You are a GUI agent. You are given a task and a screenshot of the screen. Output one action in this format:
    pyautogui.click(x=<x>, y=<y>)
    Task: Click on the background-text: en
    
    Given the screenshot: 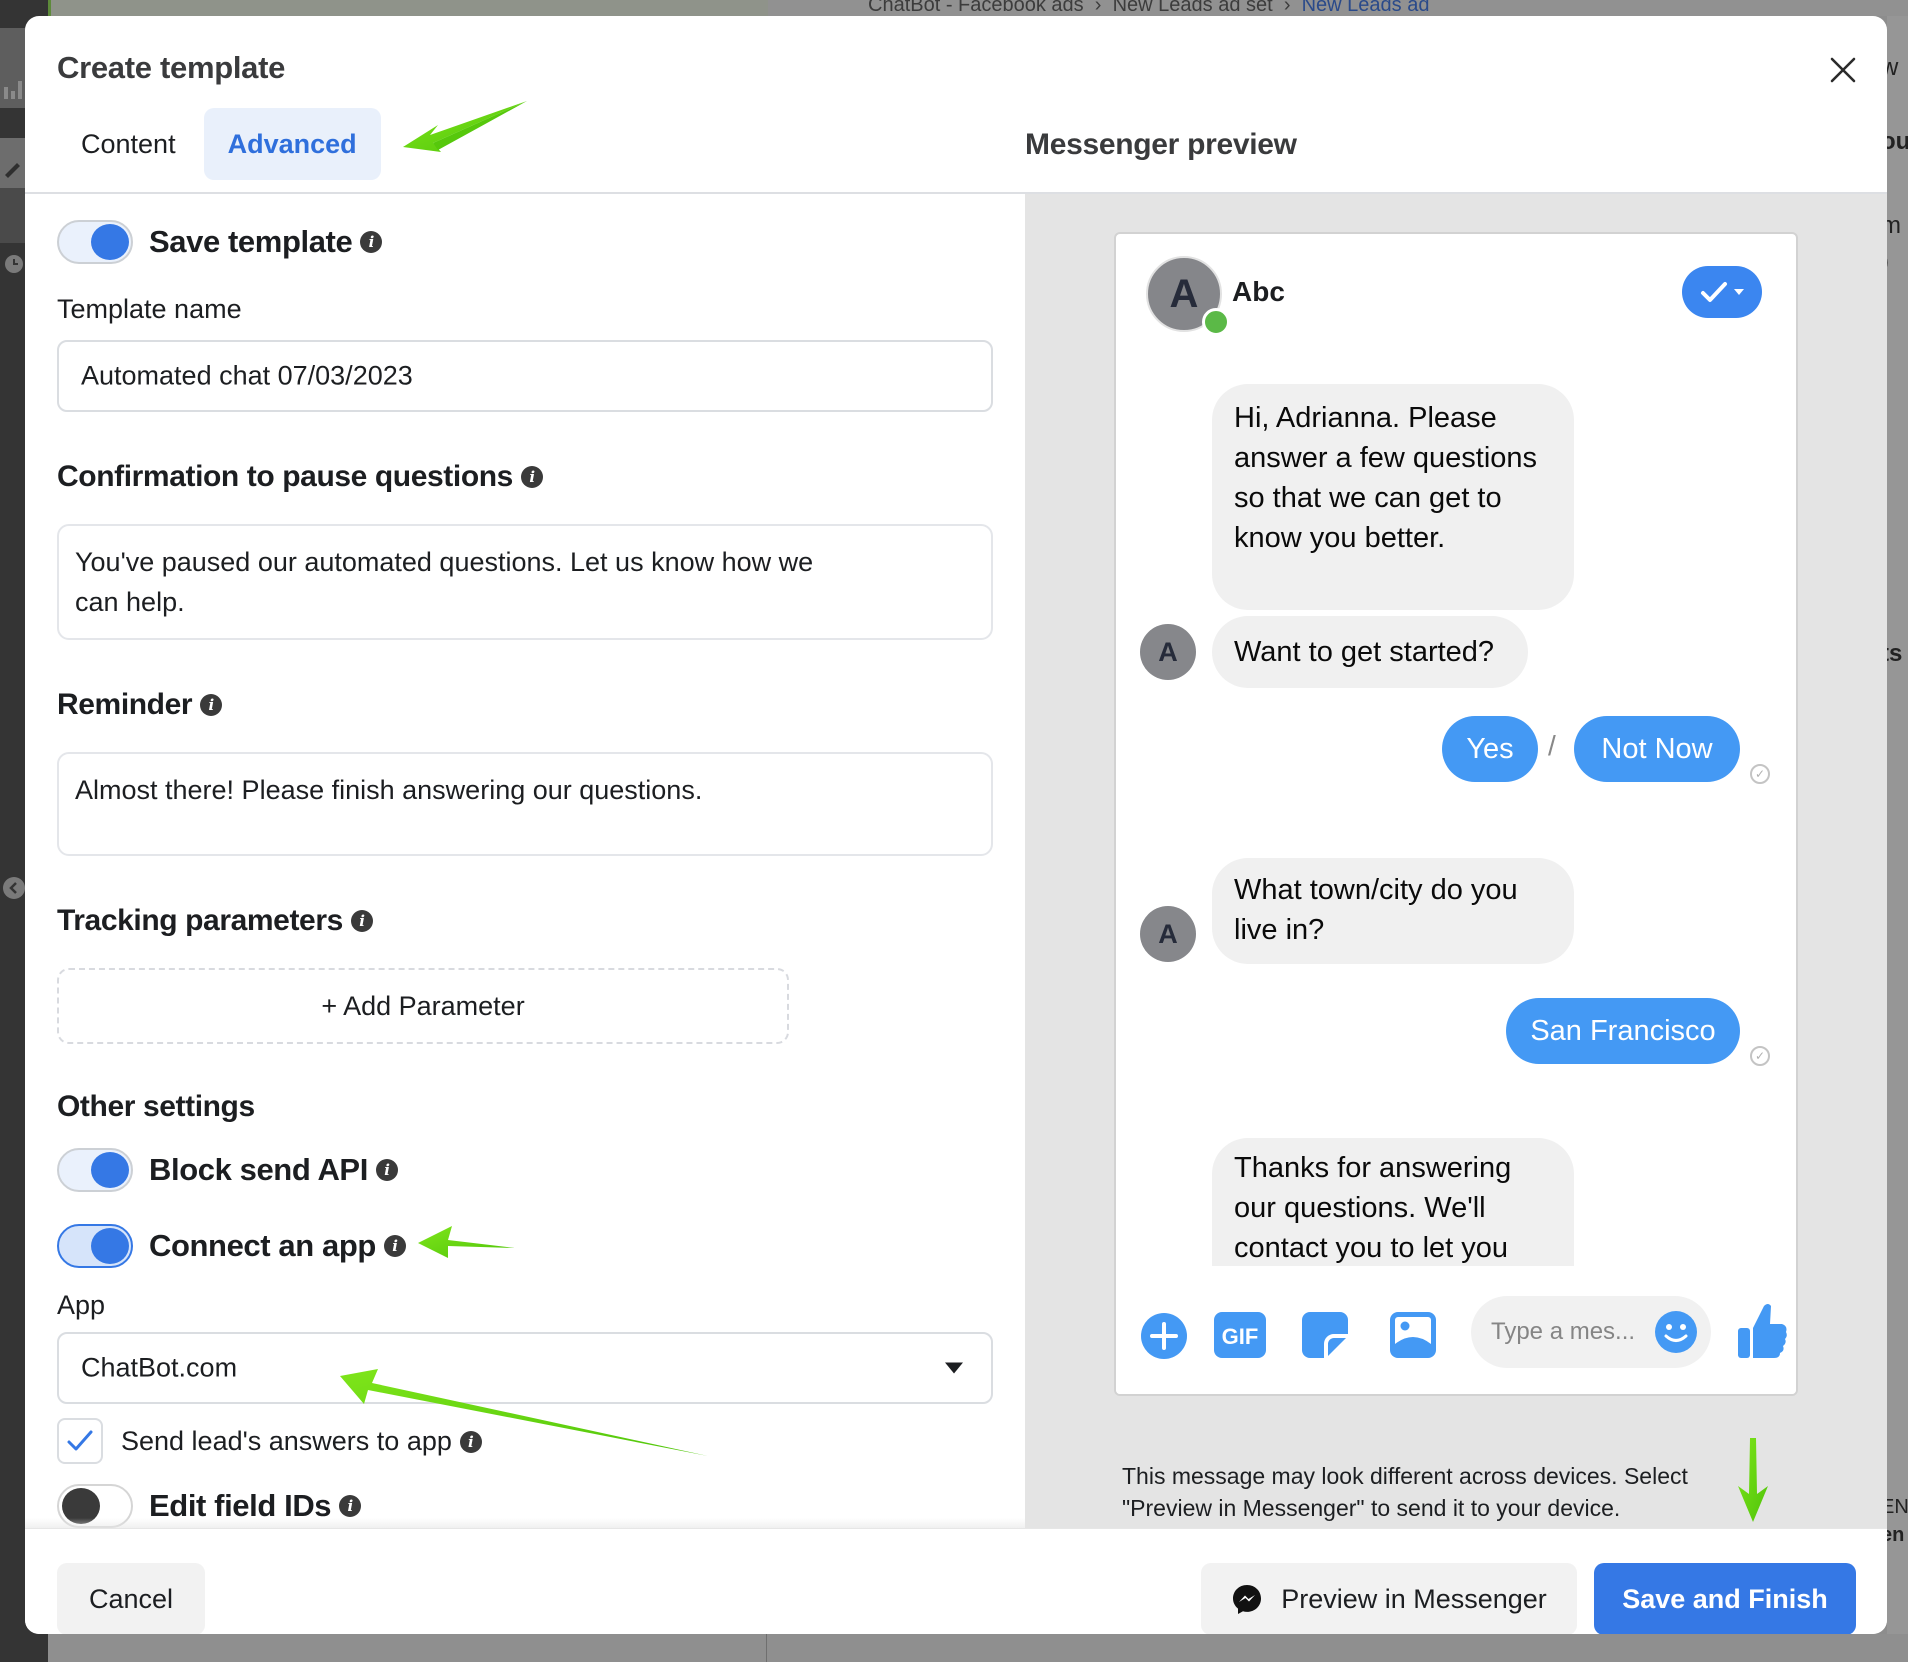 What is the action you would take?
    pyautogui.click(x=1896, y=1535)
    